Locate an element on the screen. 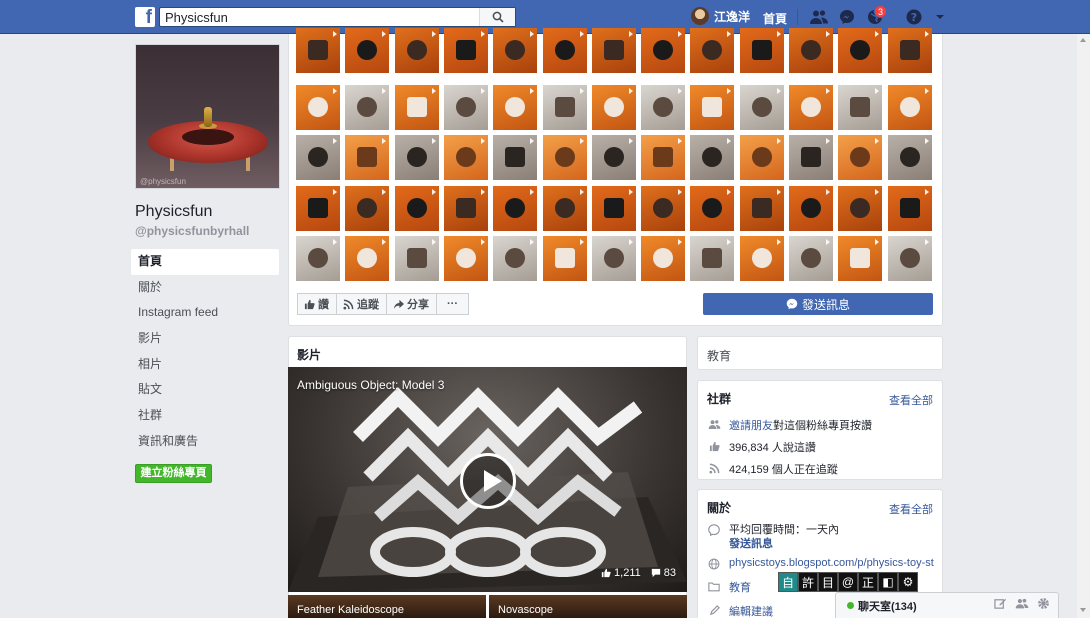  featured-video: Ambiguous Object: Model 3 1,211 83 is located at coordinates (487, 479).